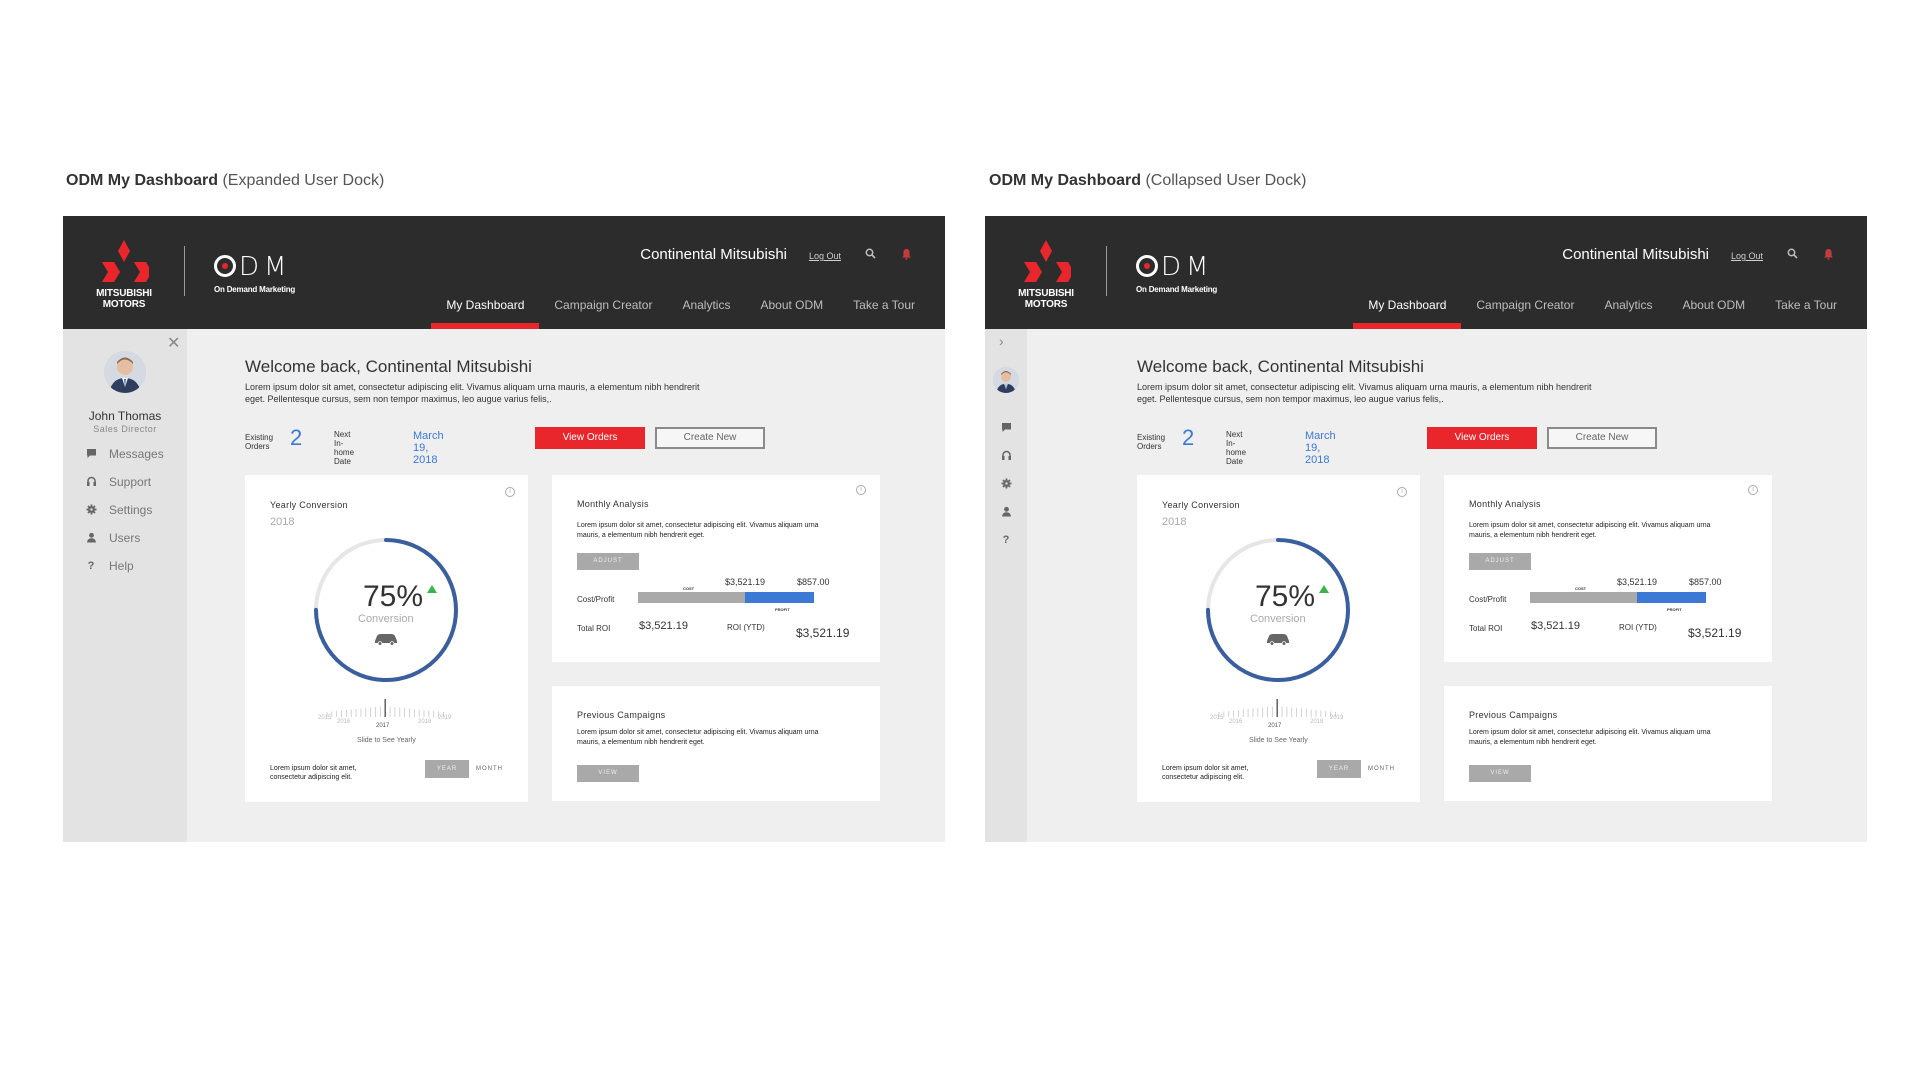 Image resolution: width=1920 pixels, height=1080 pixels. What do you see at coordinates (118, 482) in the screenshot?
I see `dock-item-support: Support` at bounding box center [118, 482].